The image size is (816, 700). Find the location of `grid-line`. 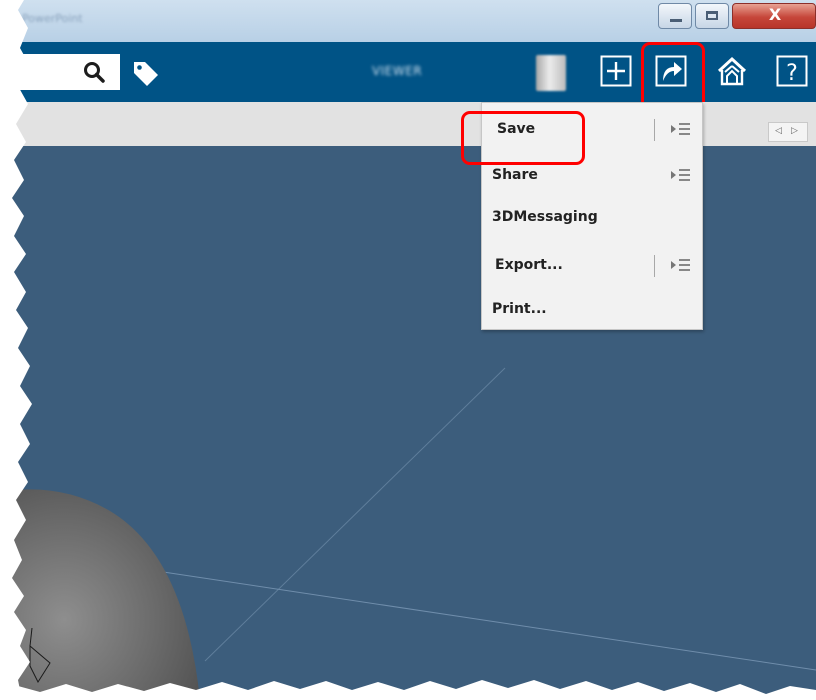

grid-line is located at coordinates (482, 620).